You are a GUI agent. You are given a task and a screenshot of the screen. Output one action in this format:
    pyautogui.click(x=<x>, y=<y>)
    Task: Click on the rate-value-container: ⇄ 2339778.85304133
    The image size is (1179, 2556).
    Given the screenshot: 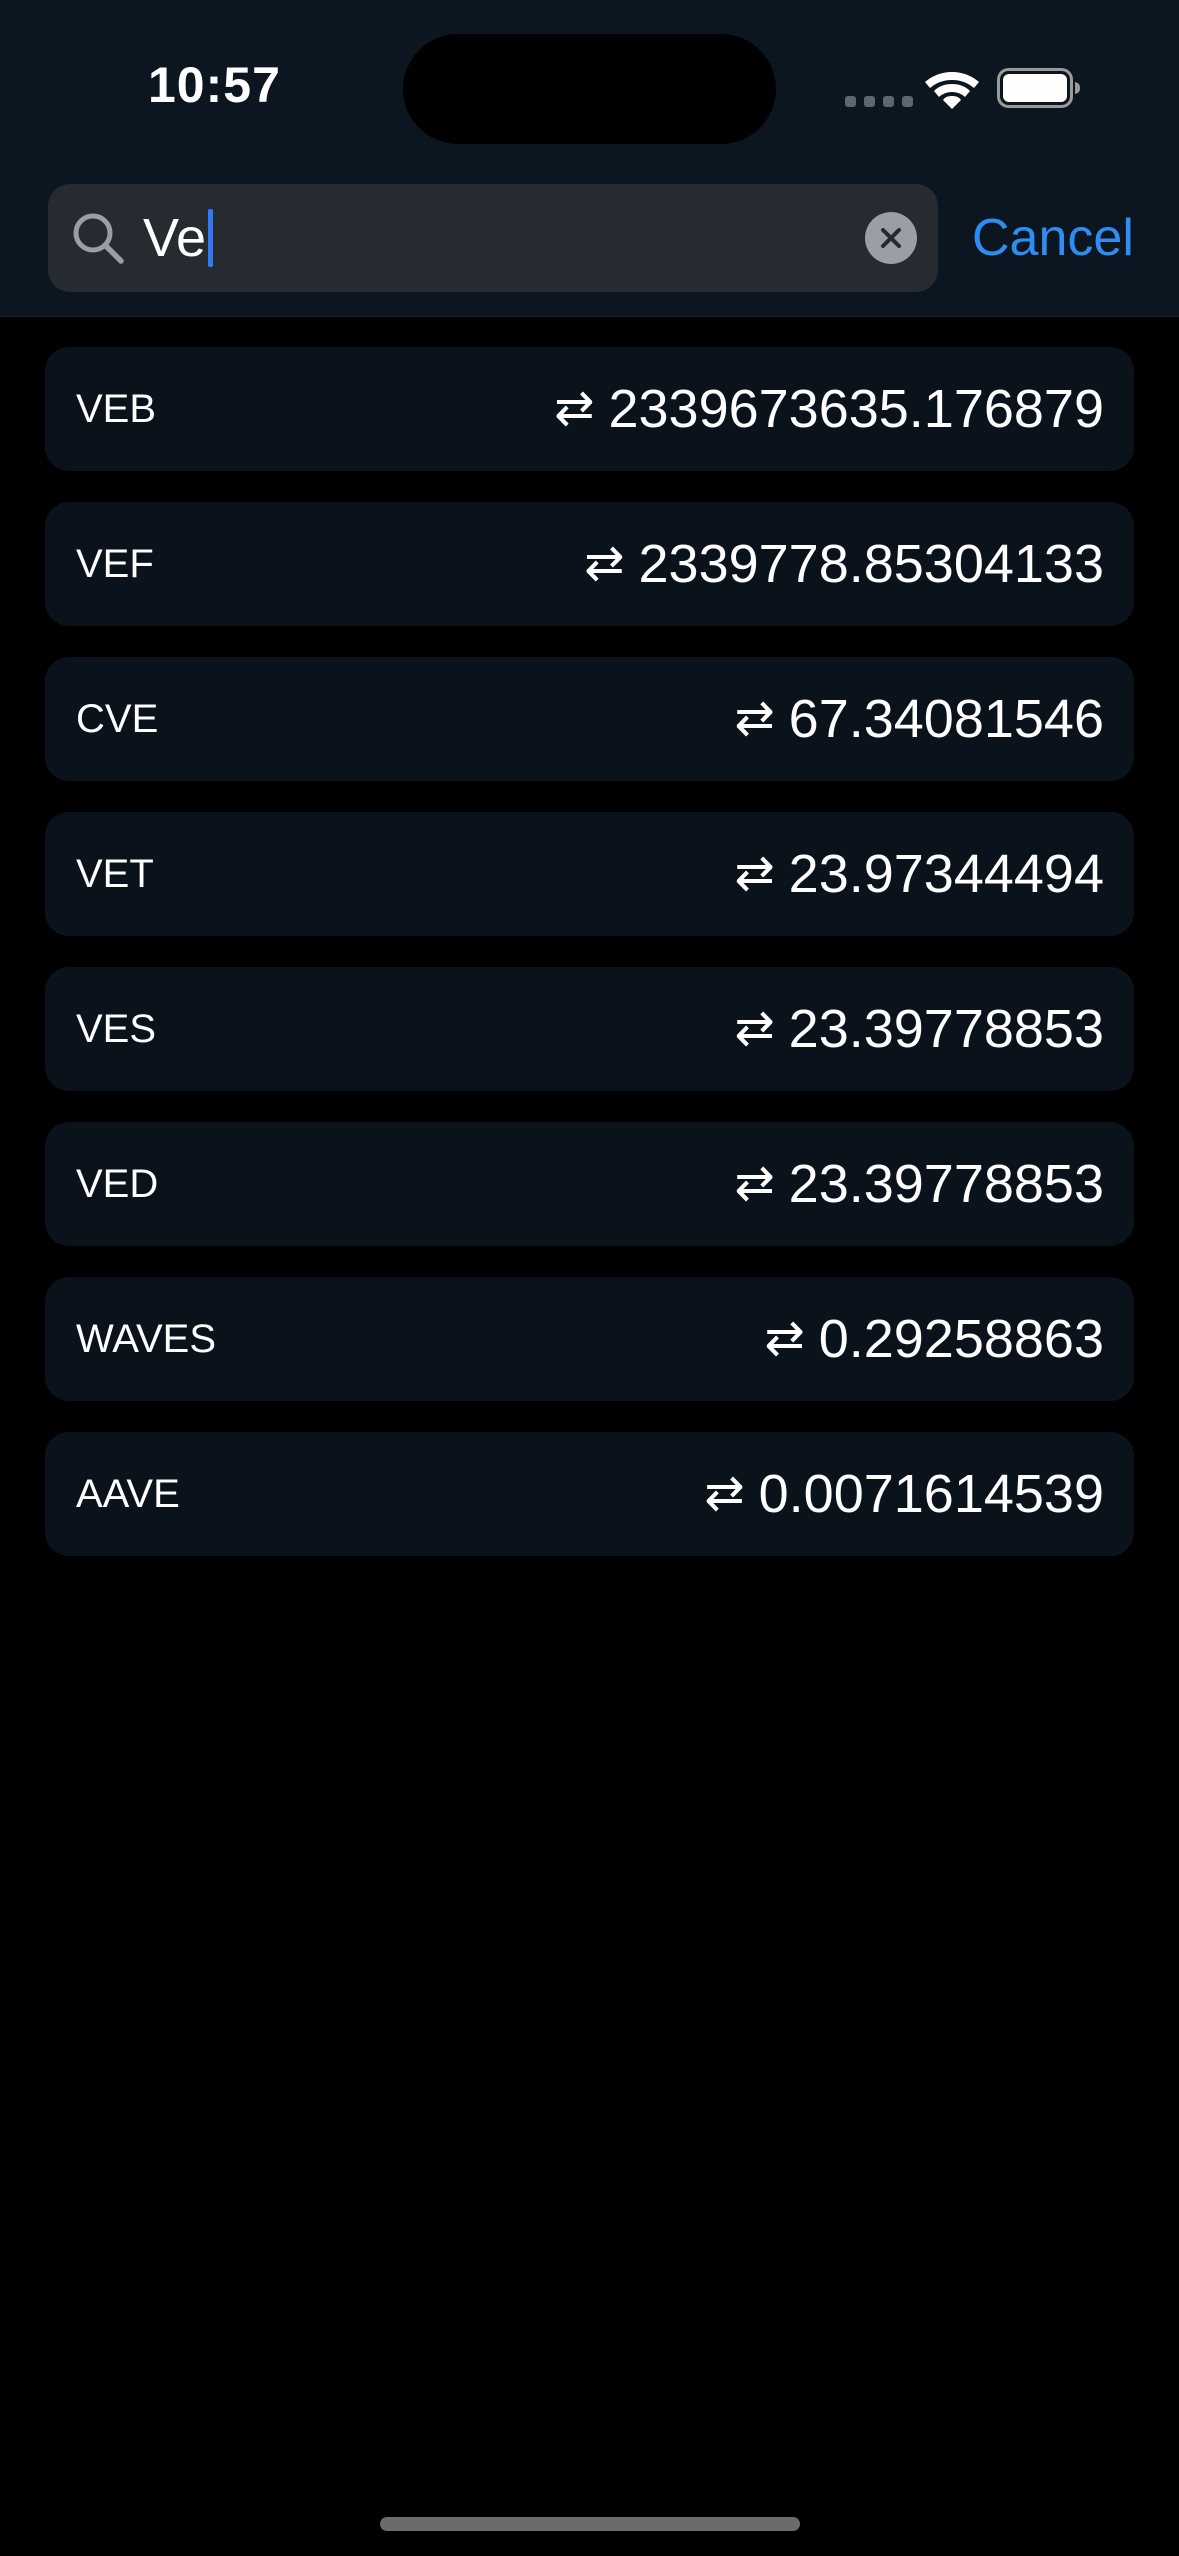 What is the action you would take?
    pyautogui.click(x=844, y=564)
    